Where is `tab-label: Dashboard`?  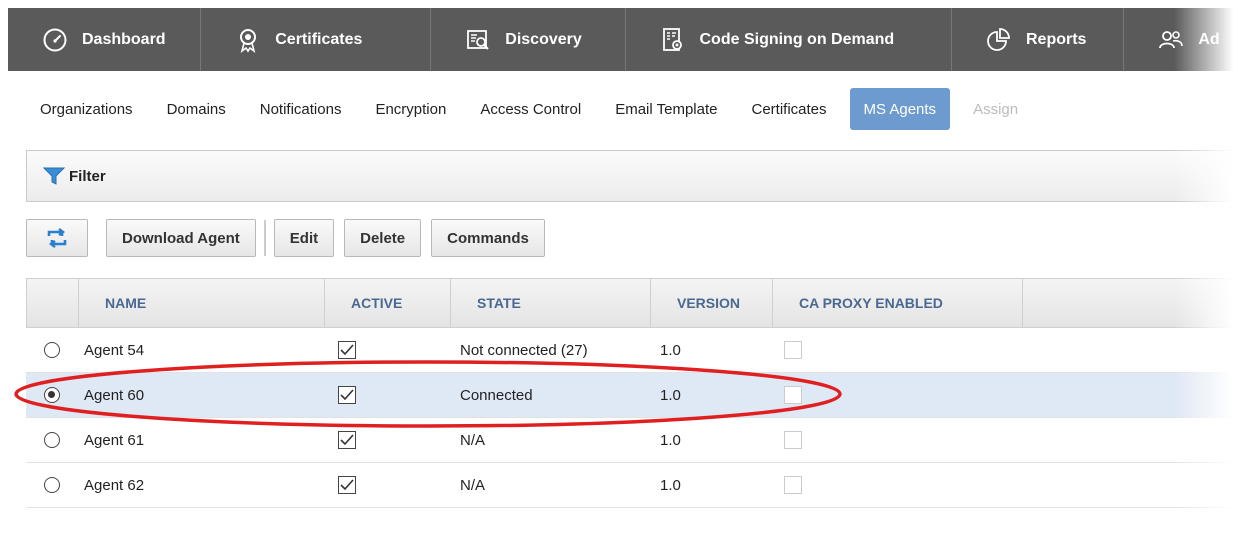 tab-label: Dashboard is located at coordinates (124, 39).